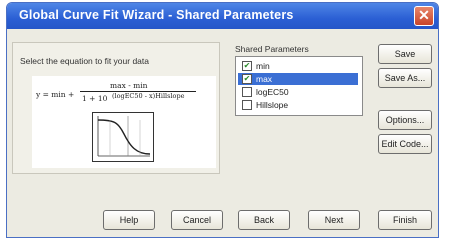  What do you see at coordinates (272, 92) in the screenshot?
I see `parameter-label: logEC50` at bounding box center [272, 92].